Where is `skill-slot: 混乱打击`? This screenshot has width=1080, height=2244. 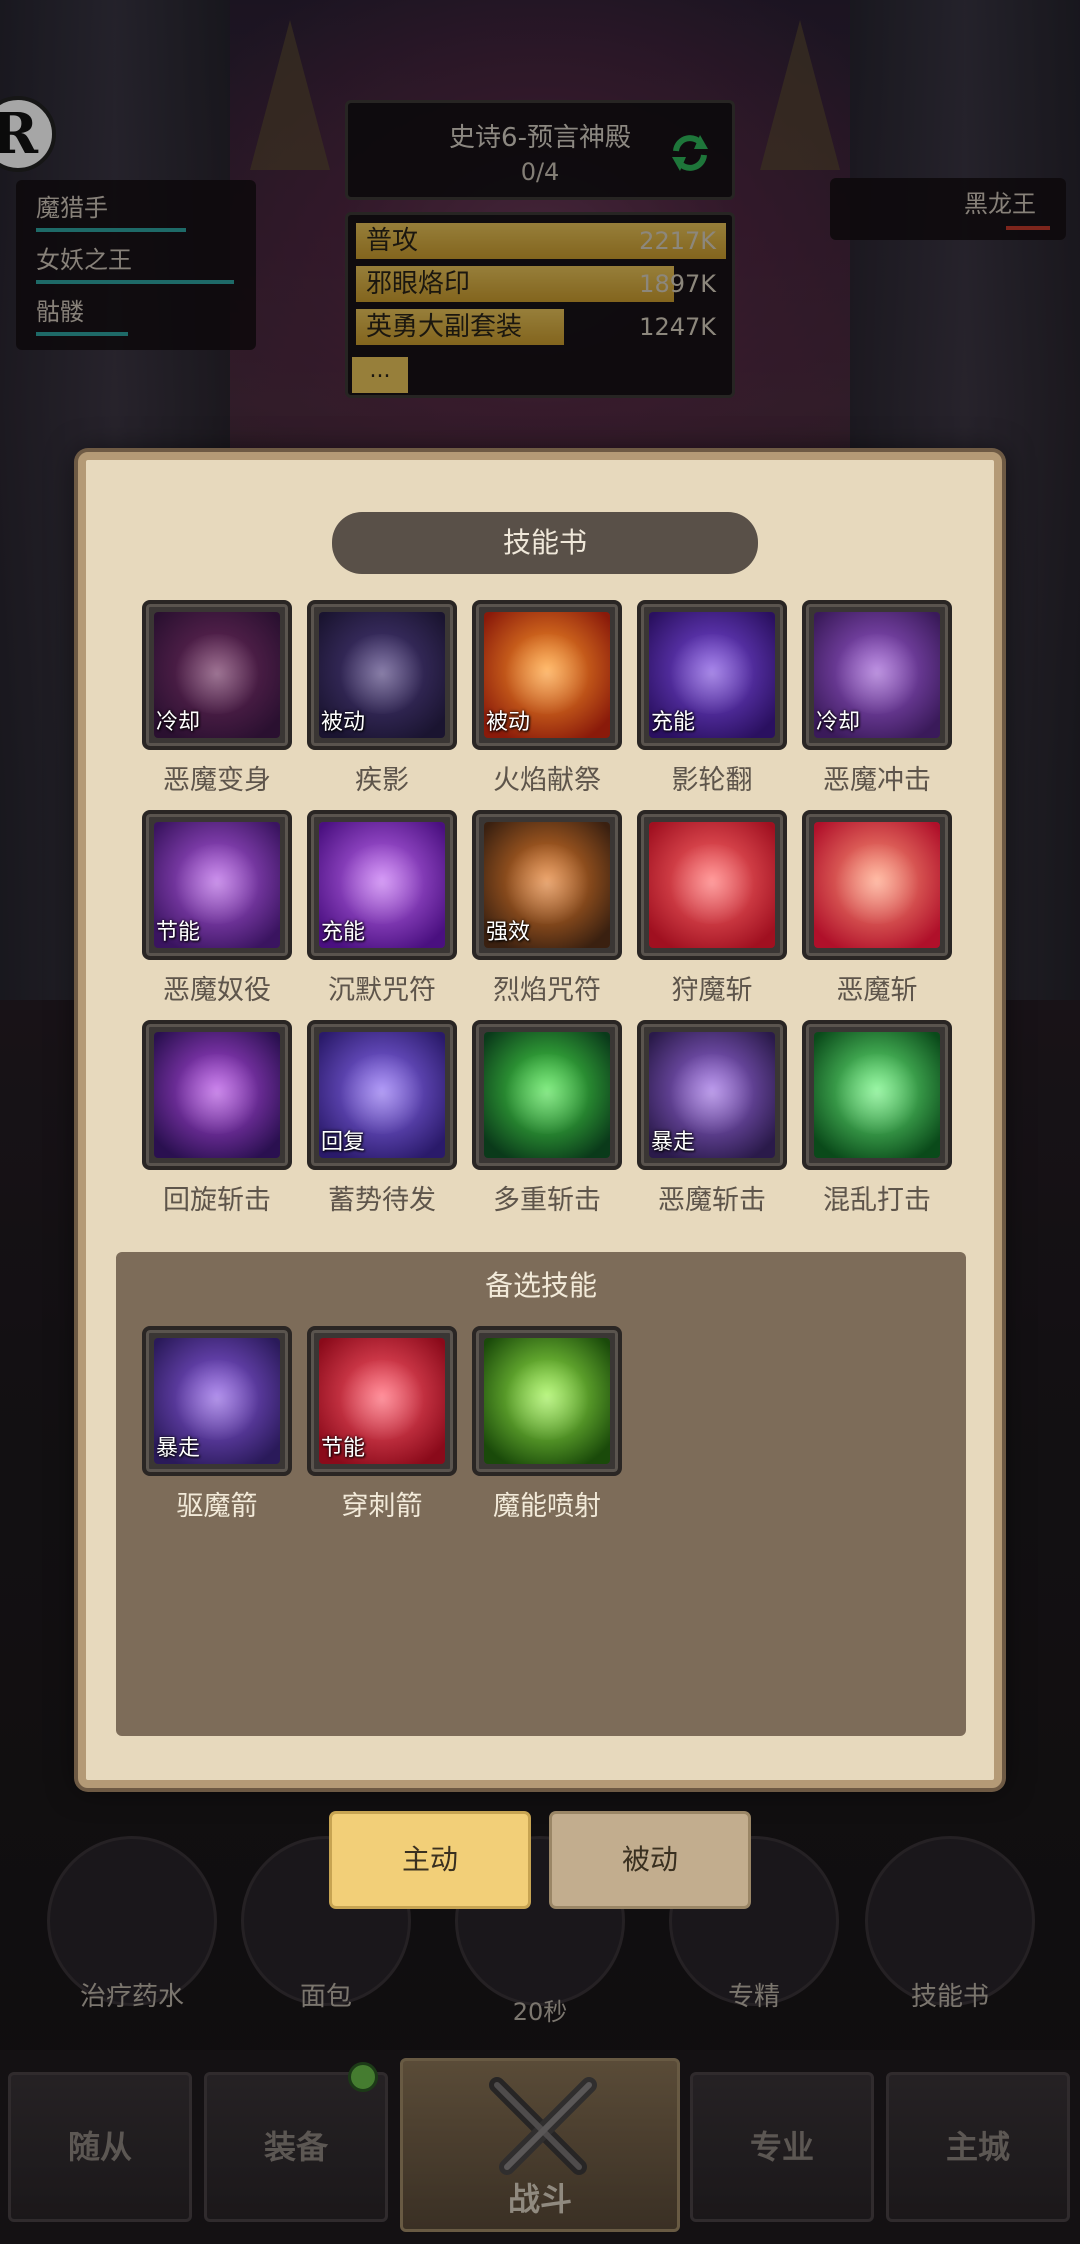 skill-slot: 混乱打击 is located at coordinates (877, 1118).